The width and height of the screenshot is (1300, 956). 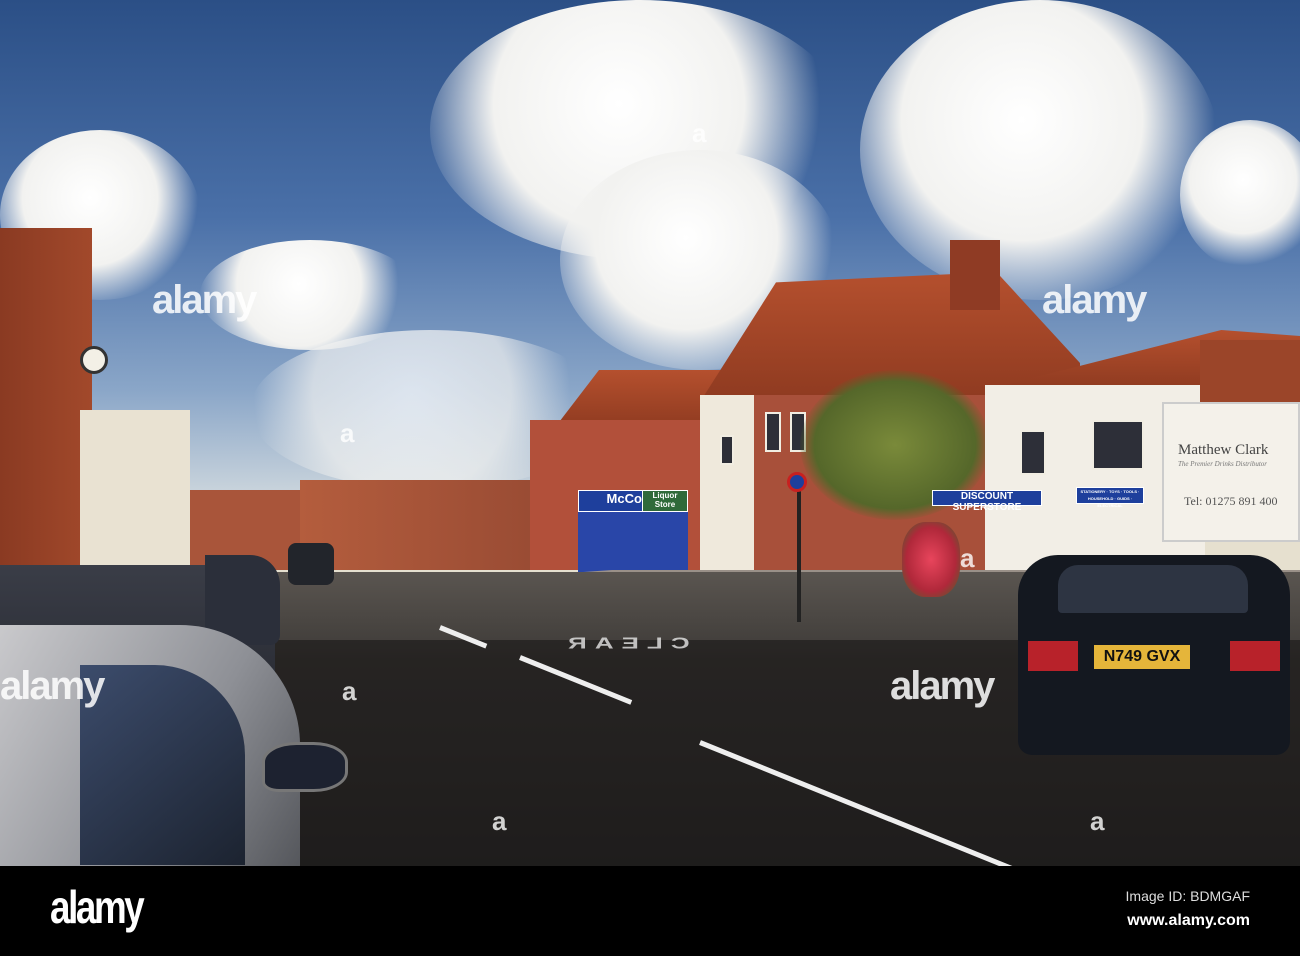 I want to click on building-left, so click(x=46, y=403).